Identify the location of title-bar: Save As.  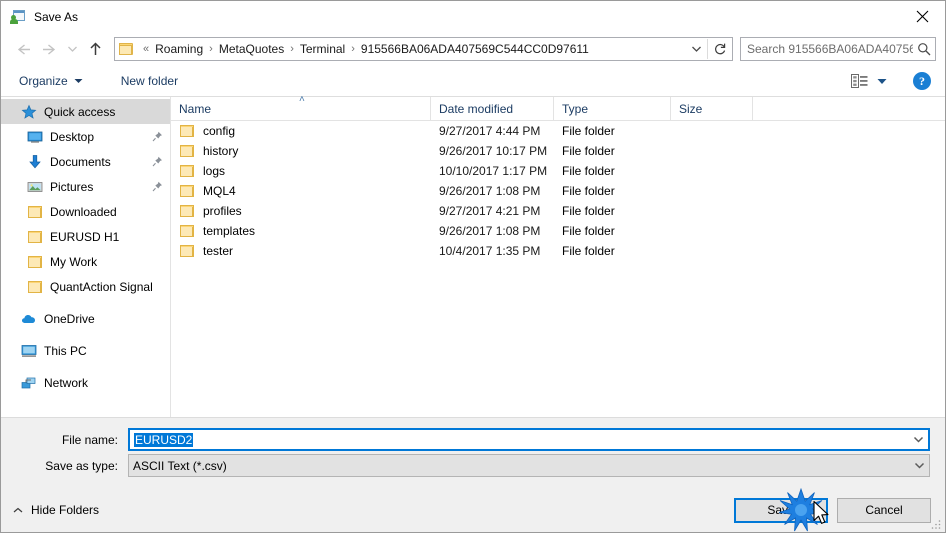
(473, 16).